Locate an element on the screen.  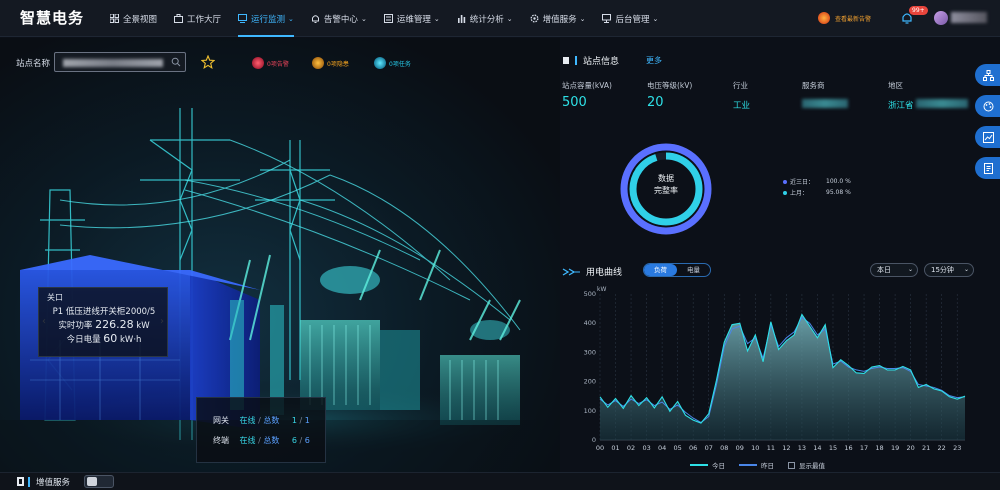
toggle-knob is located at coordinates (92, 481).